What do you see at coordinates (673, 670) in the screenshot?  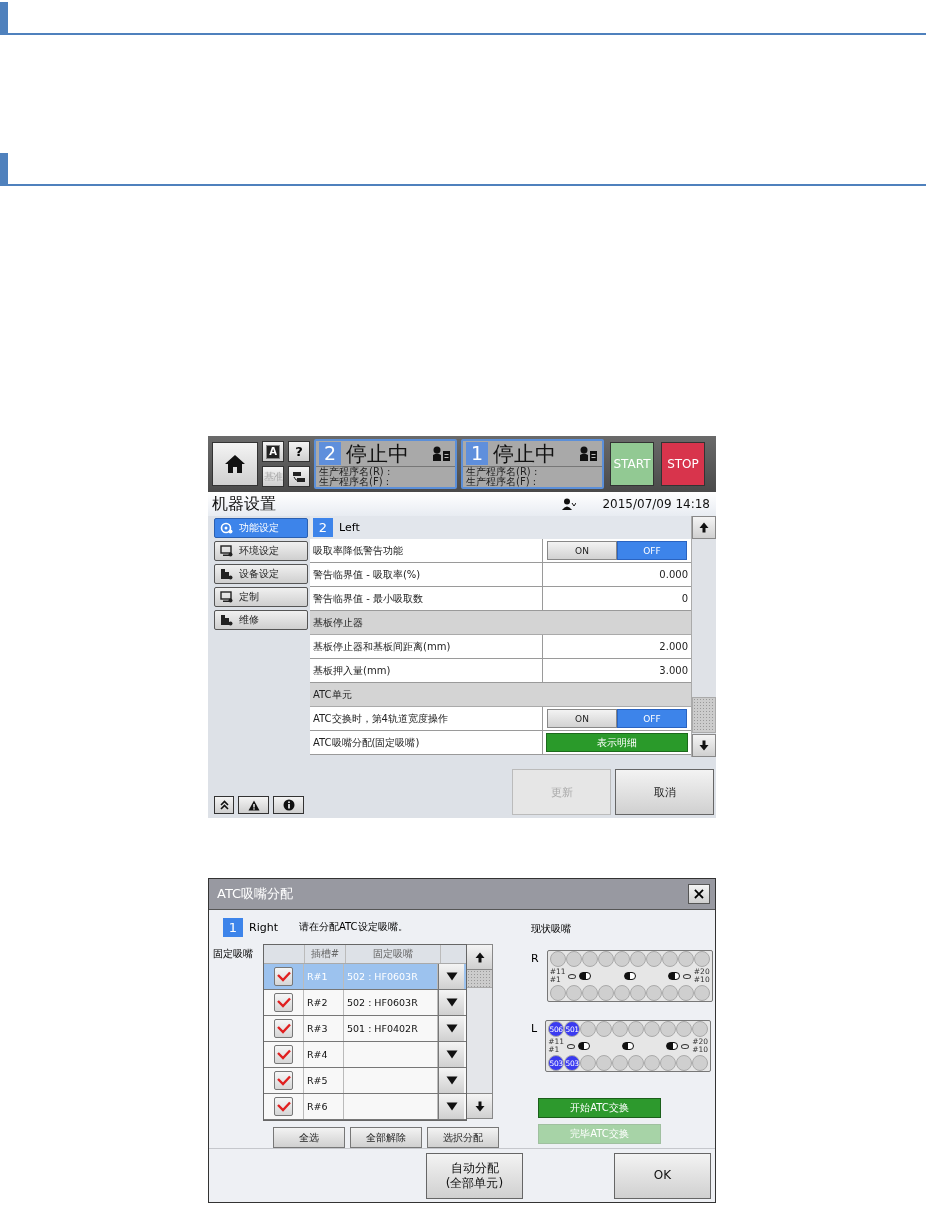 I see `value-field: 3.000` at bounding box center [673, 670].